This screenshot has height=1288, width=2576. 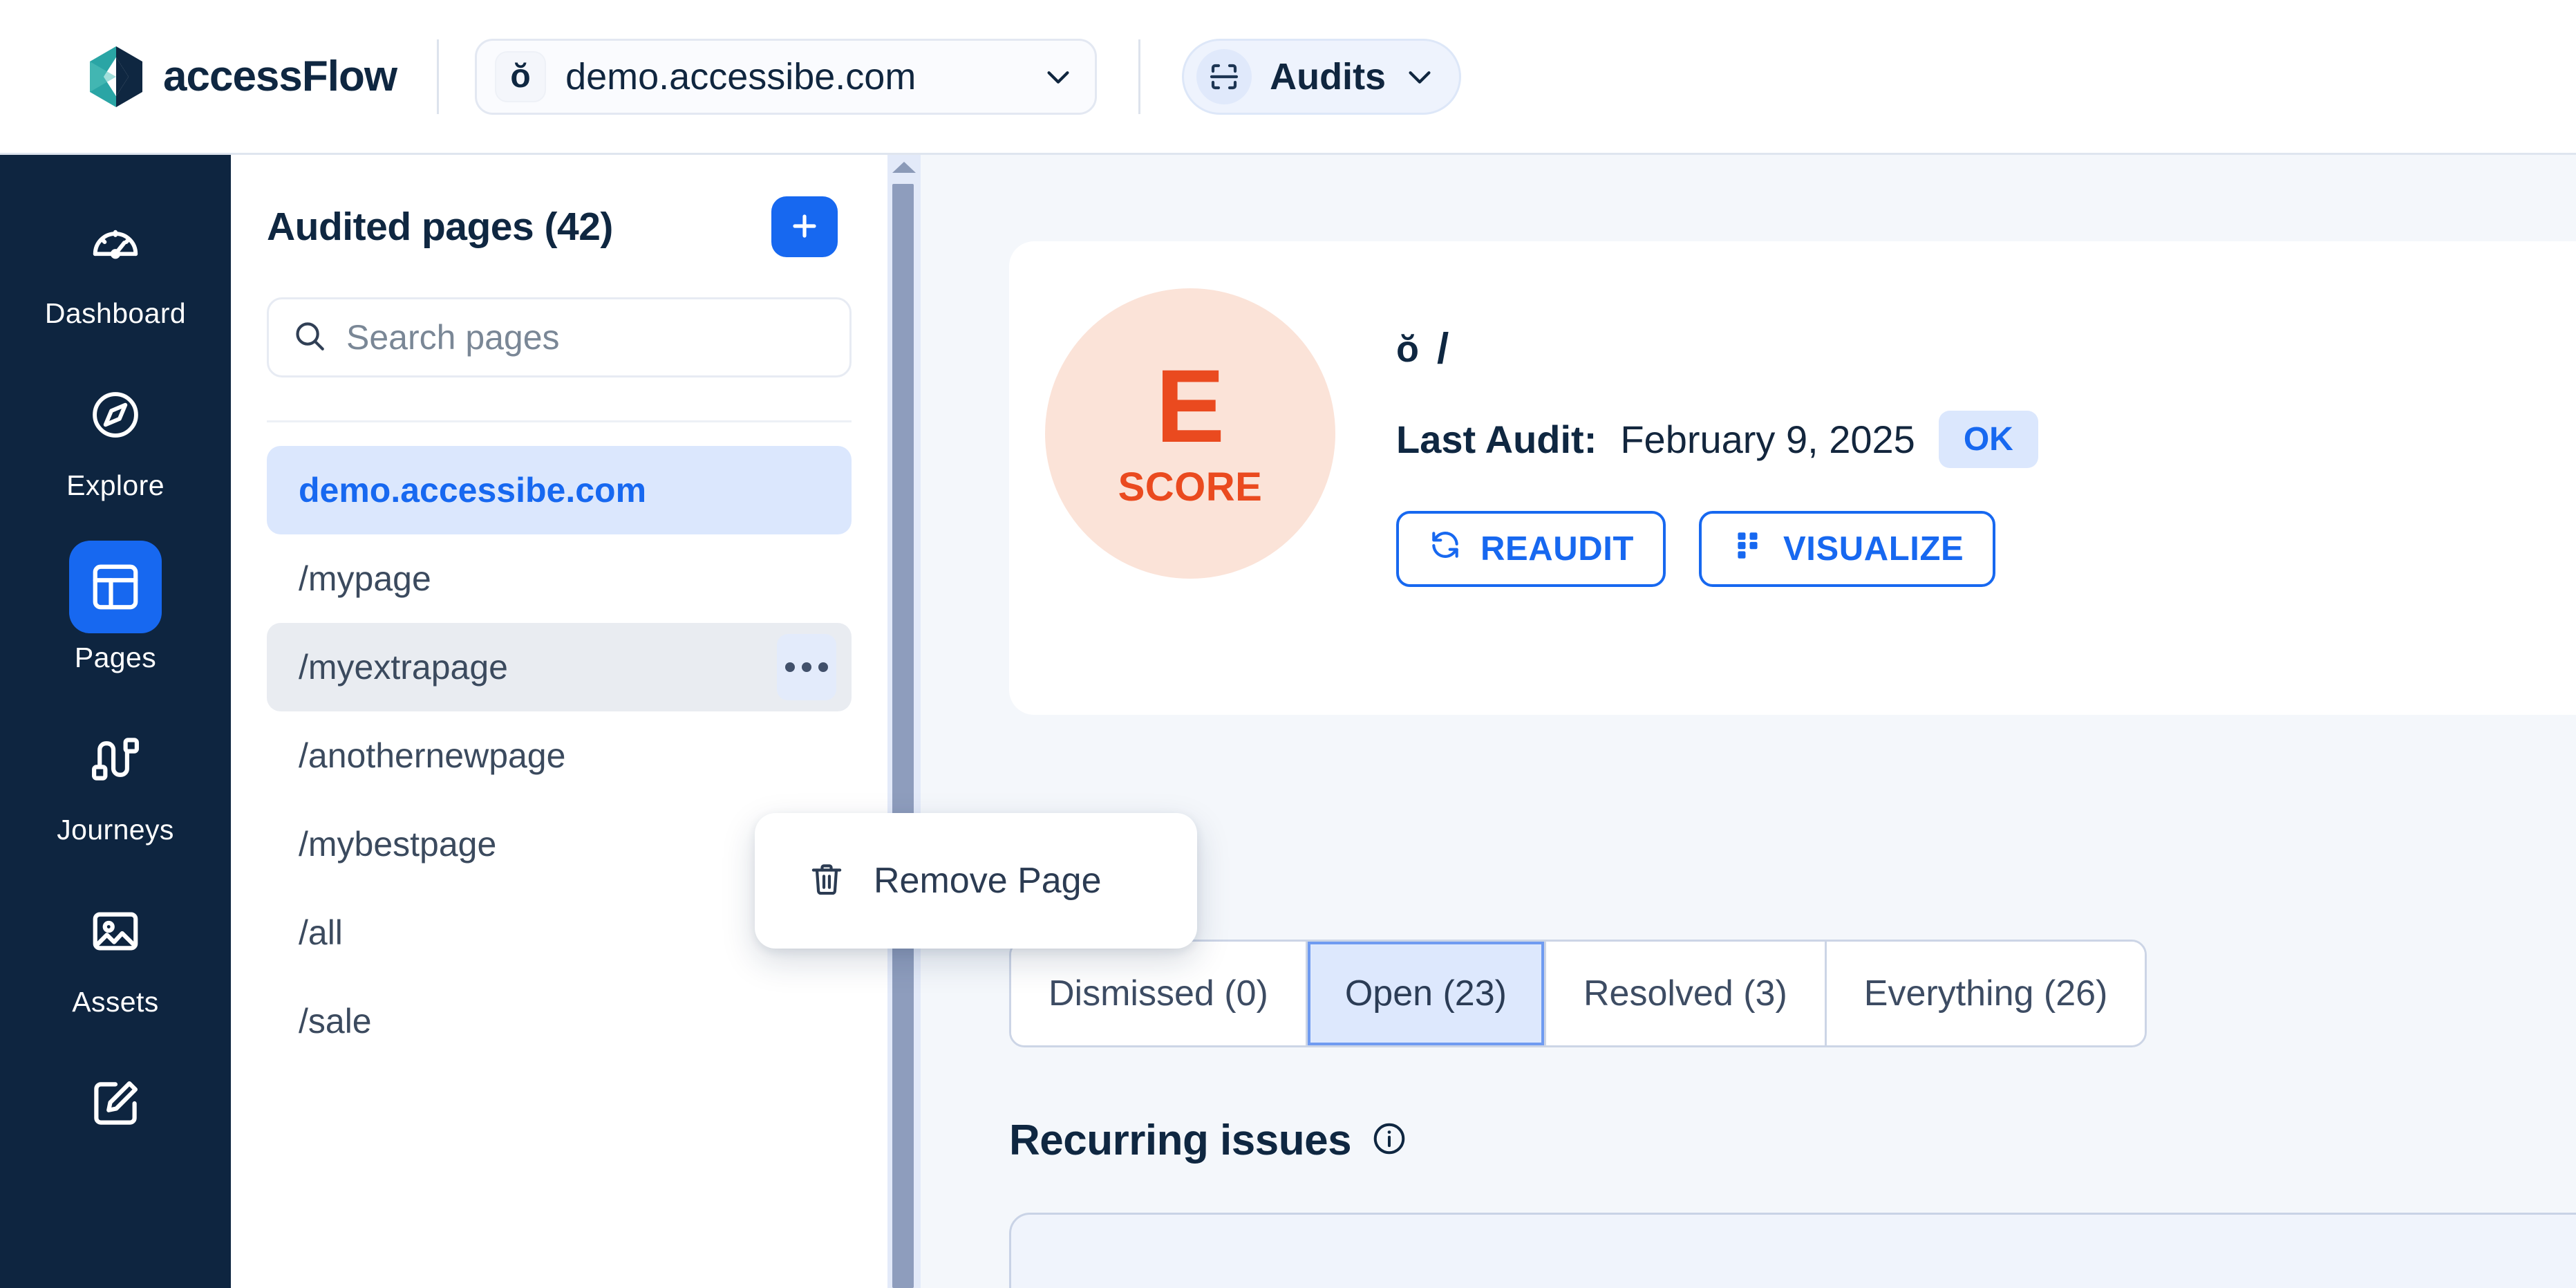 I want to click on list-divider, so click(x=559, y=421).